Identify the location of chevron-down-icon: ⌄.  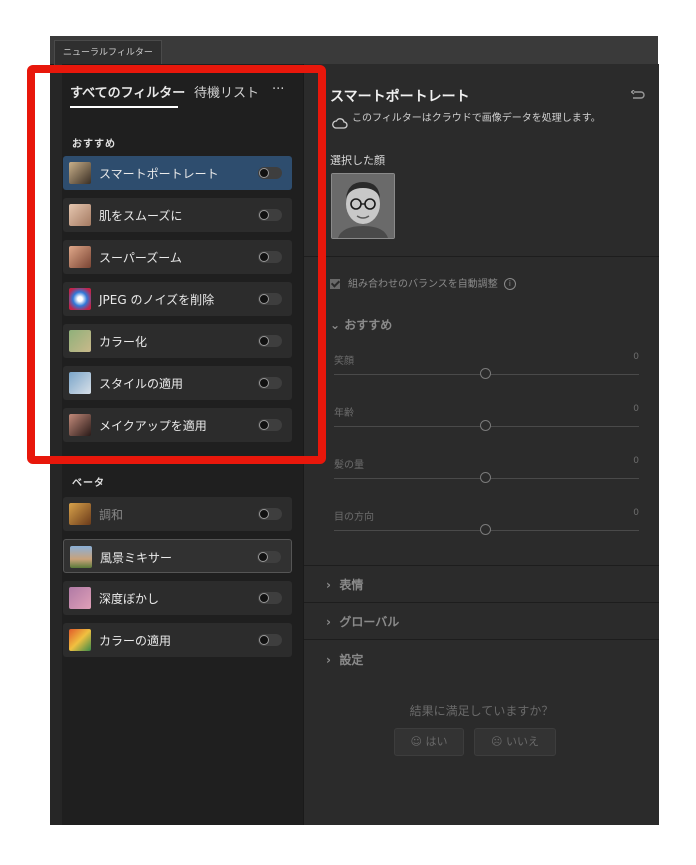
(335, 325).